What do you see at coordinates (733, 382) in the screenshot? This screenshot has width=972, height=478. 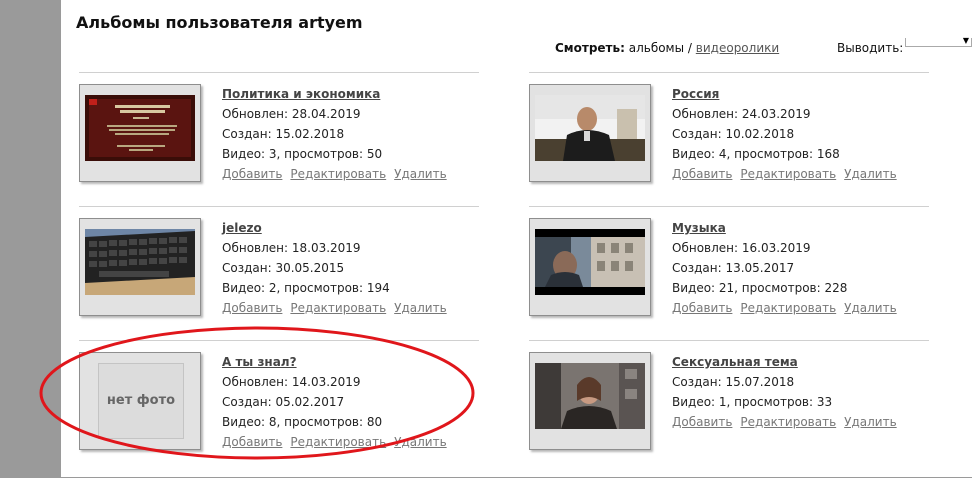 I see `album-created: Создан: 15.07.2018` at bounding box center [733, 382].